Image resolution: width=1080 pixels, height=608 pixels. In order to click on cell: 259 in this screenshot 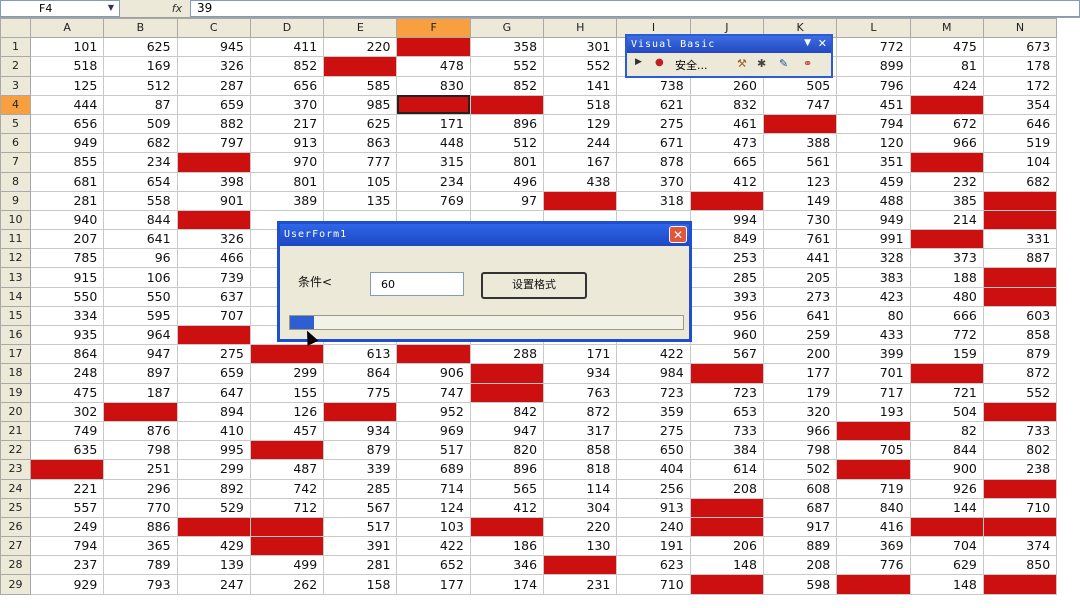, I will do `click(800, 335)`.